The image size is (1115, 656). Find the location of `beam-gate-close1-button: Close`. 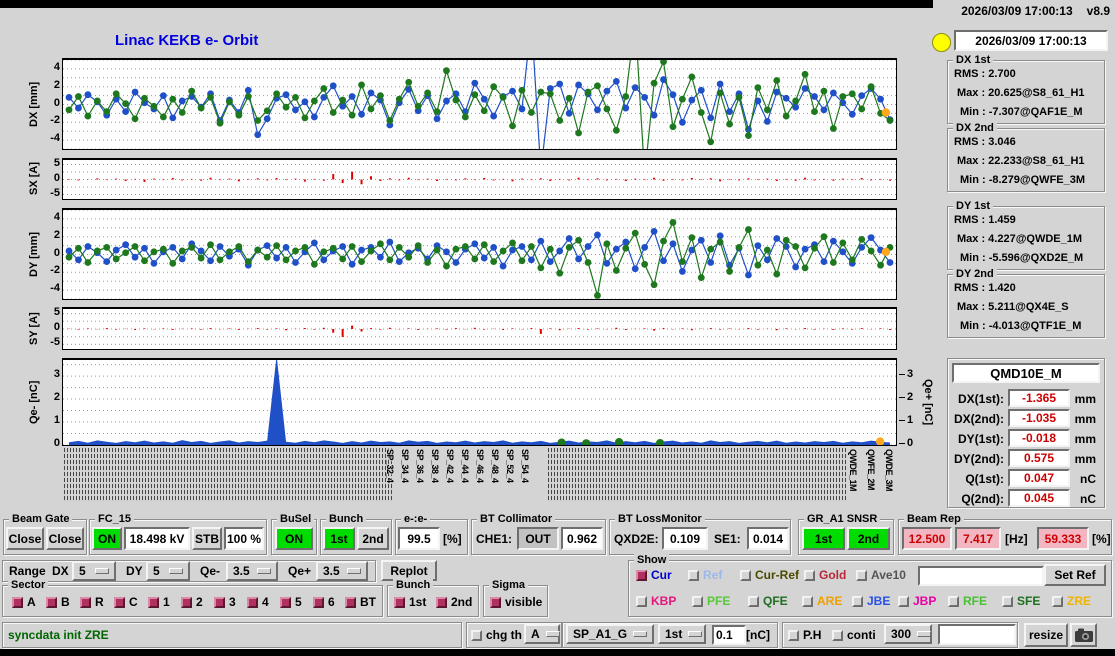

beam-gate-close1-button: Close is located at coordinates (25, 538).